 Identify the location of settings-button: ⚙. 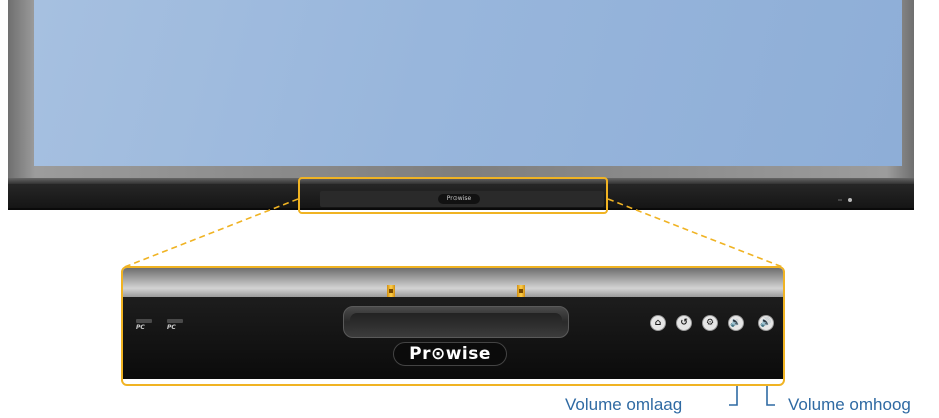
(710, 323).